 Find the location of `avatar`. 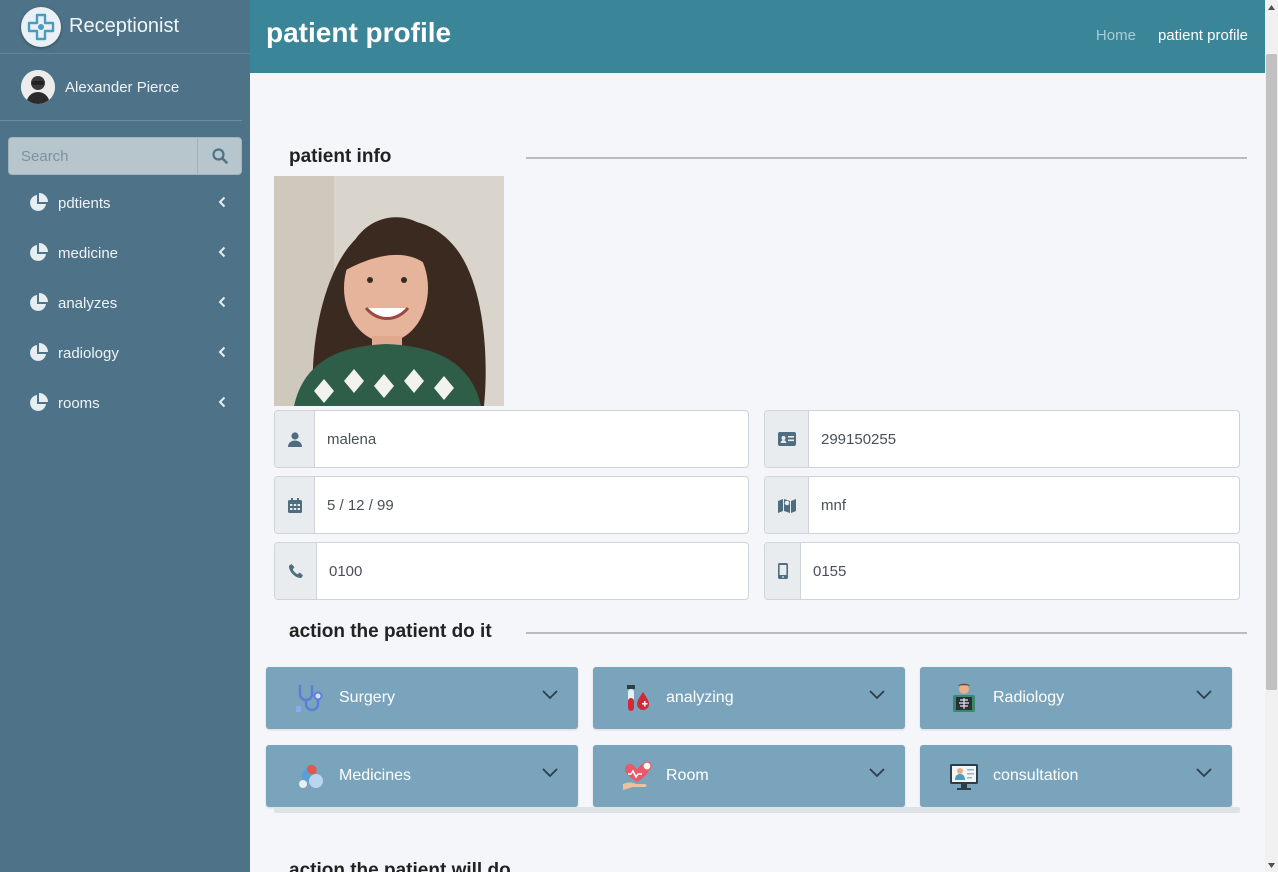

avatar is located at coordinates (38, 87).